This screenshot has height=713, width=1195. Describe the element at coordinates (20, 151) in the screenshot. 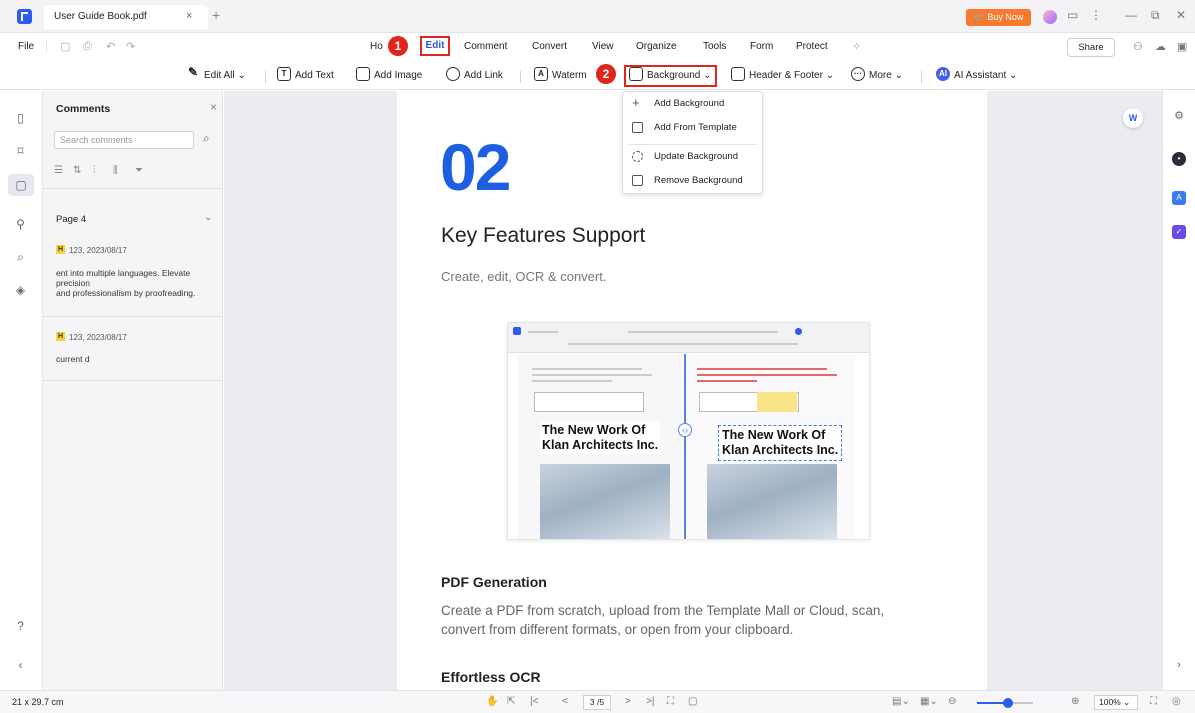

I see `bookmark-icon: ⌑` at that location.